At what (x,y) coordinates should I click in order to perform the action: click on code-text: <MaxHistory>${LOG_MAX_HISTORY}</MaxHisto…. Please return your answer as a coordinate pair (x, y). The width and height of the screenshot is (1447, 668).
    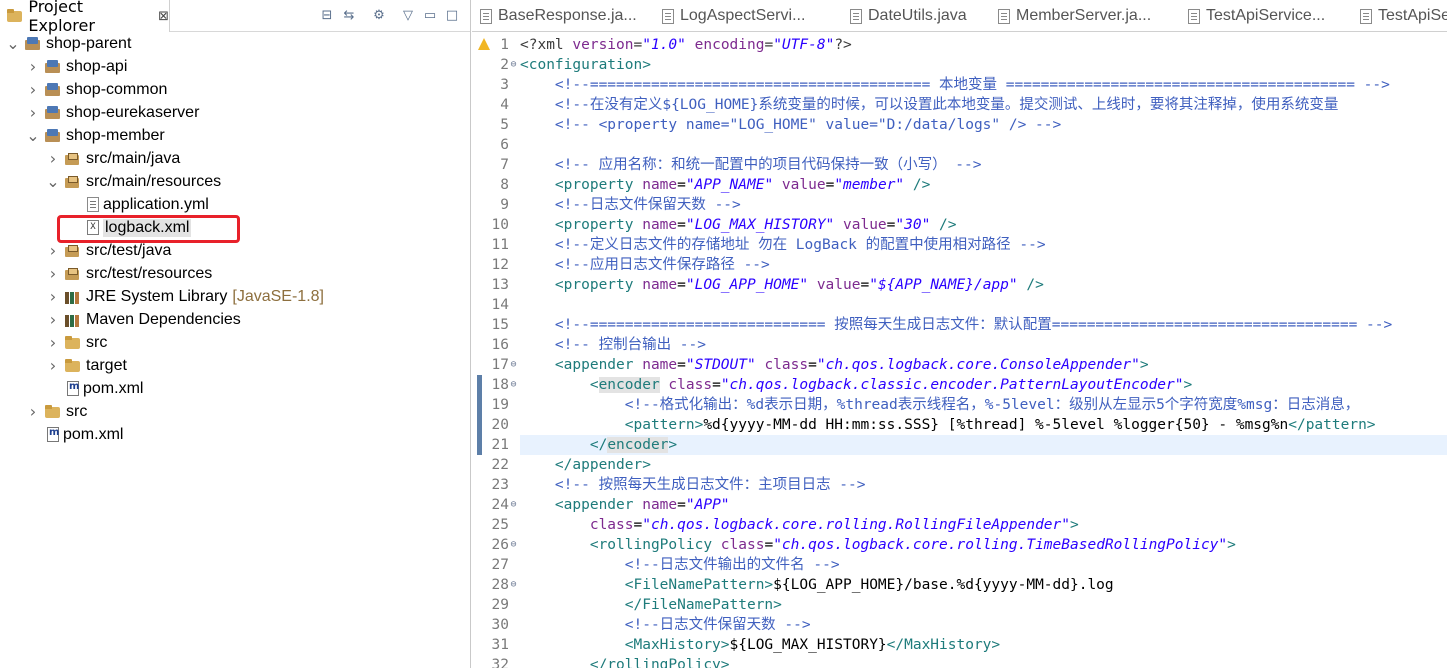
    Looking at the image, I should click on (760, 645).